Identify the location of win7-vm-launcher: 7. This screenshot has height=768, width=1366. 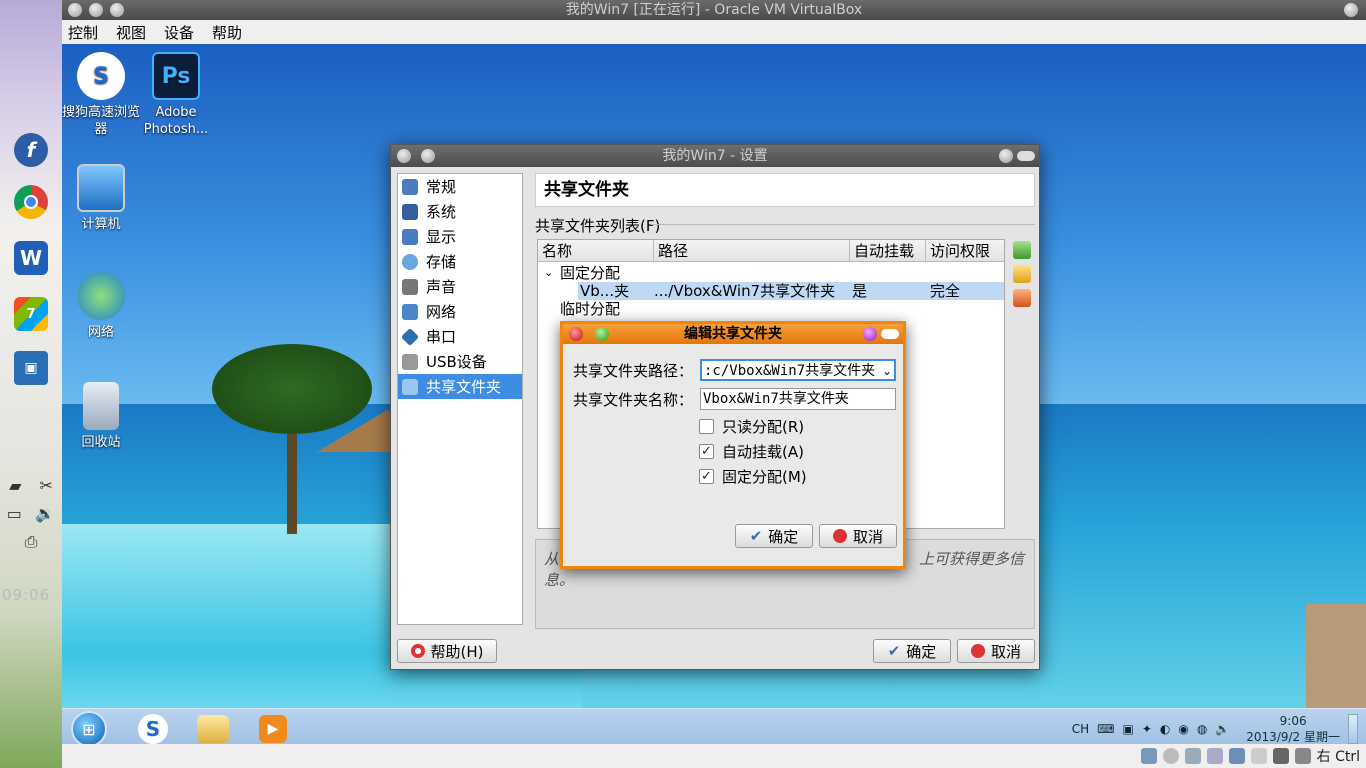
(31, 314).